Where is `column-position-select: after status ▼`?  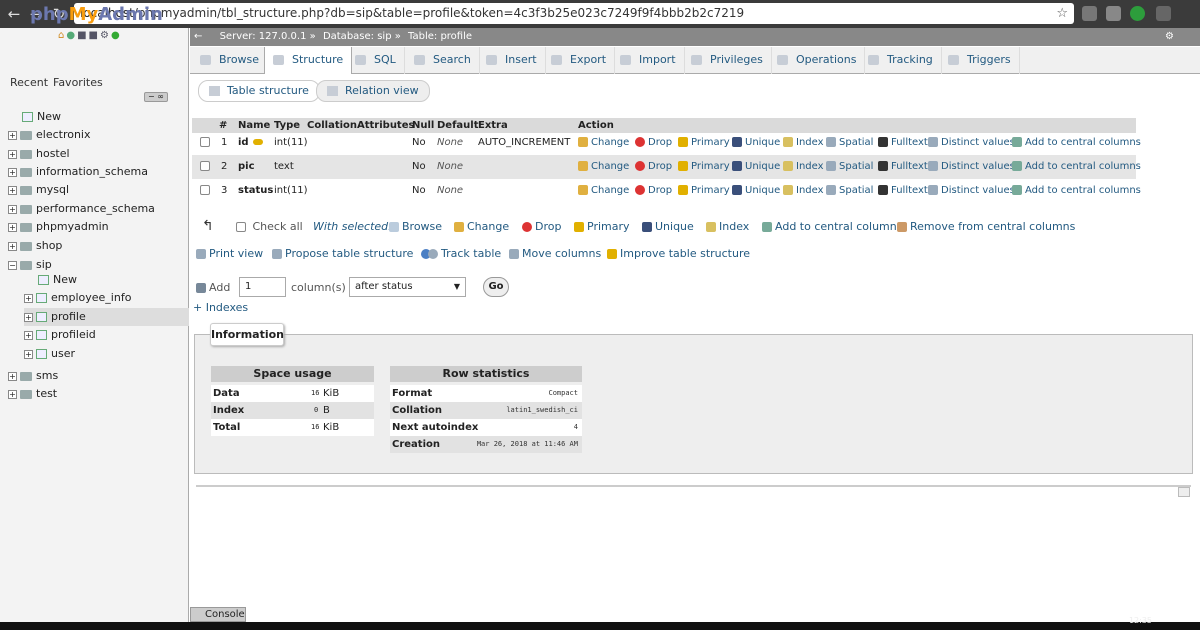 column-position-select: after status ▼ is located at coordinates (407, 287).